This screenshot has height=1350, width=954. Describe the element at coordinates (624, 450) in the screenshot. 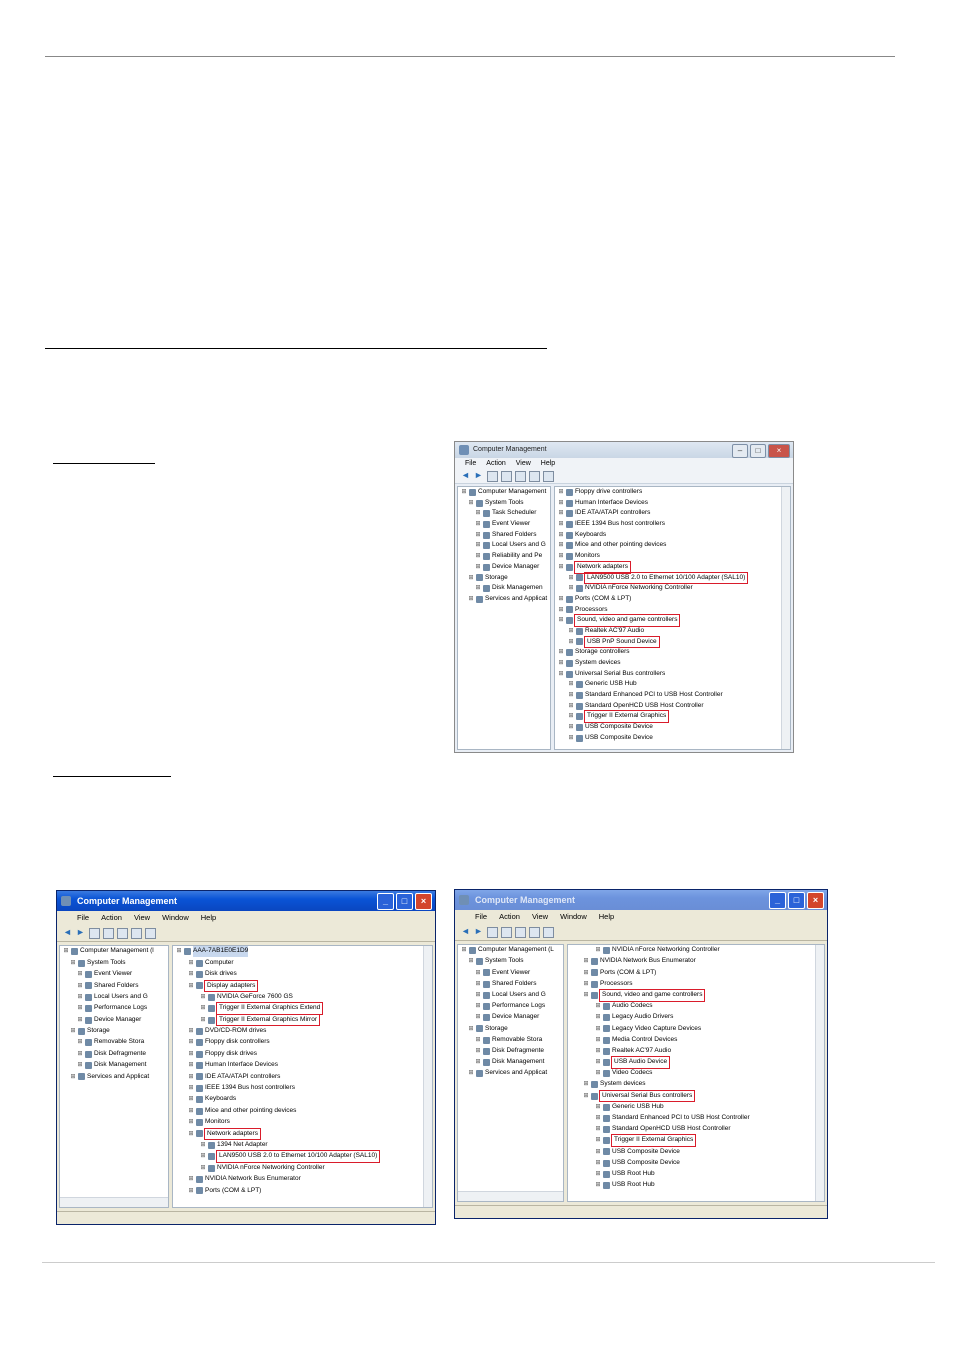

I see `vista-title-bar: Computer Management – □ ×` at that location.